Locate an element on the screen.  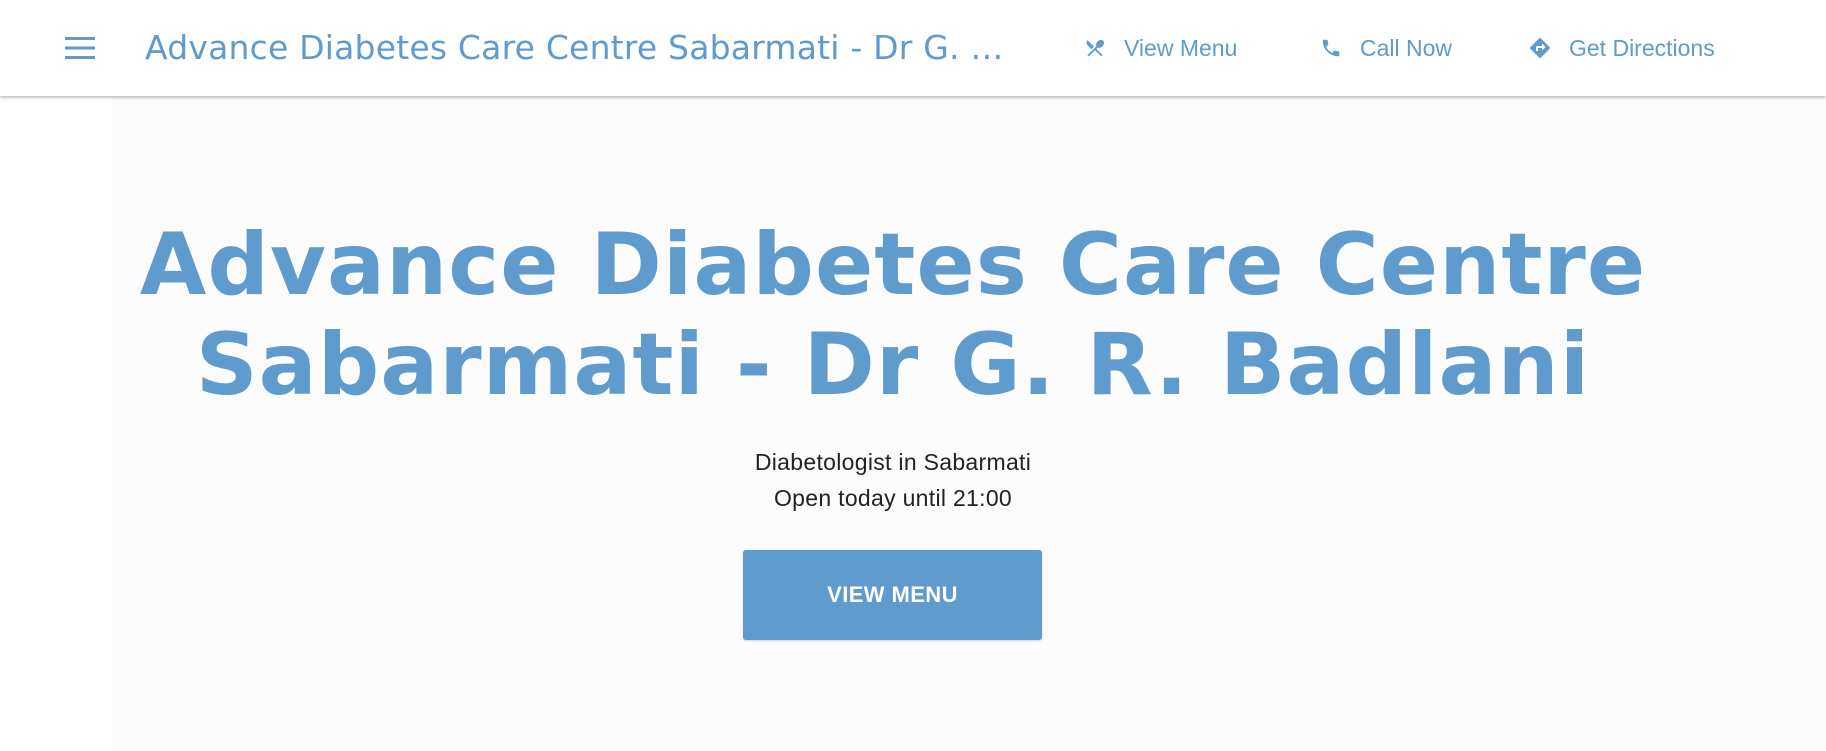
hamburger-menu-icon is located at coordinates (80, 48).